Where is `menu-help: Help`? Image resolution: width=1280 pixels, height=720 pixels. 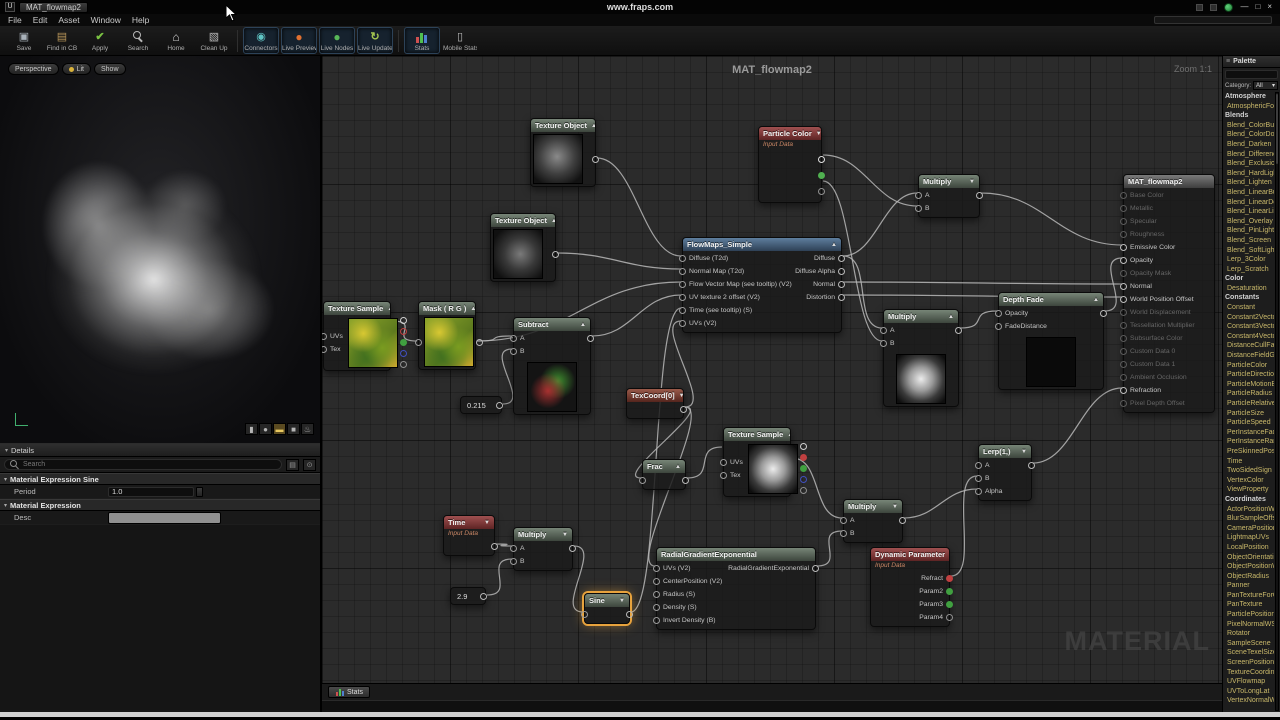
menu-help: Help is located at coordinates (140, 20).